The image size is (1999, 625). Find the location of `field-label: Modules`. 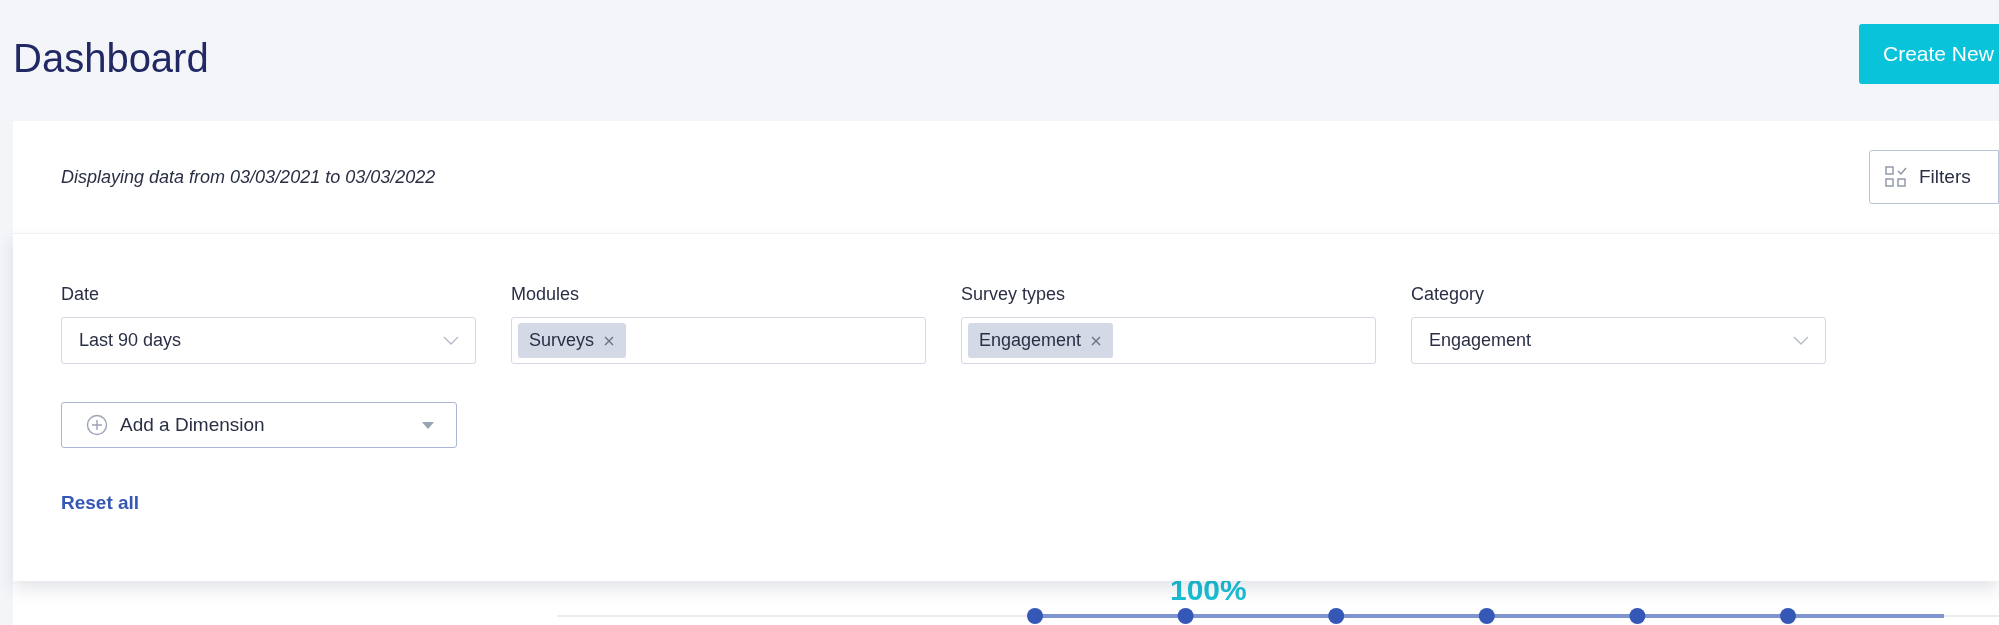

field-label: Modules is located at coordinates (546, 294).